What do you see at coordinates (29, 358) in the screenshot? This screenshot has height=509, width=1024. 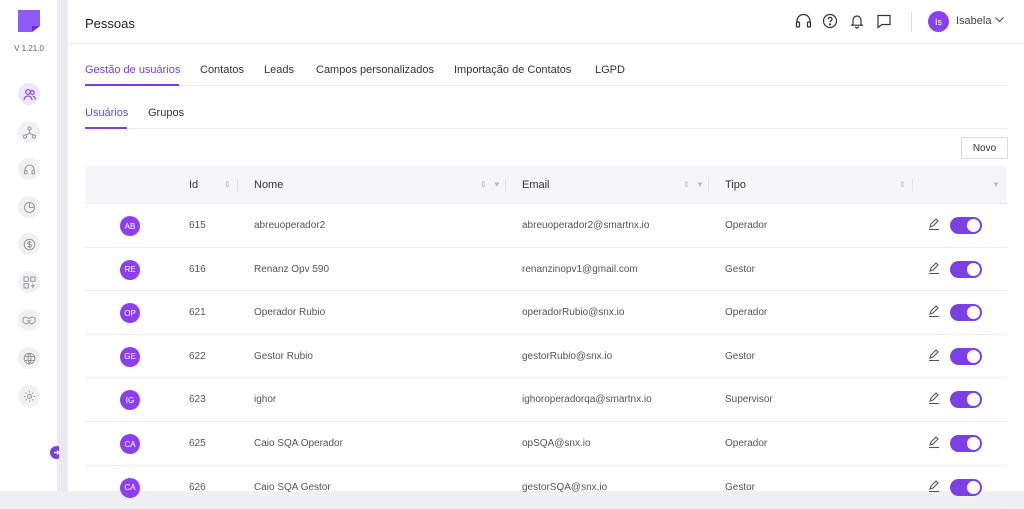 I see `sidebar-item-integrations` at bounding box center [29, 358].